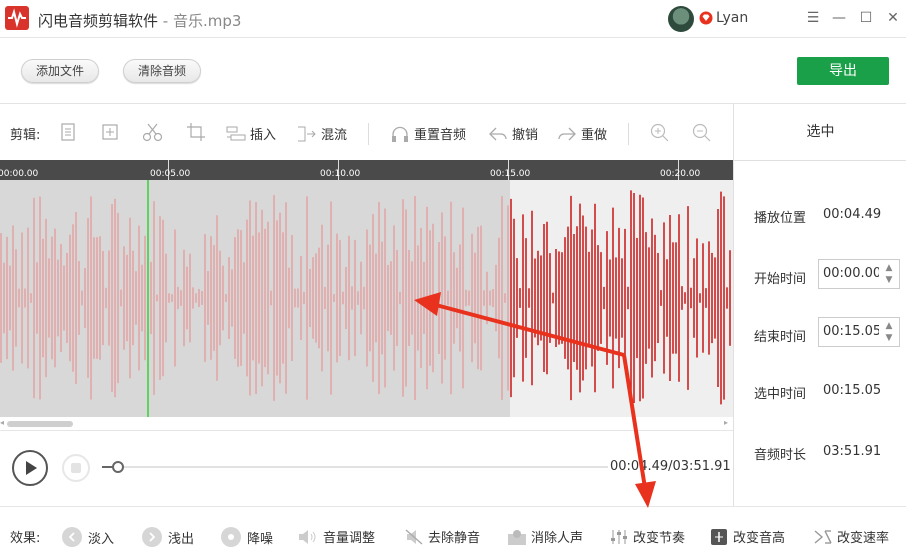 The height and width of the screenshot is (554, 906). I want to click on denoise-icon, so click(231, 537).